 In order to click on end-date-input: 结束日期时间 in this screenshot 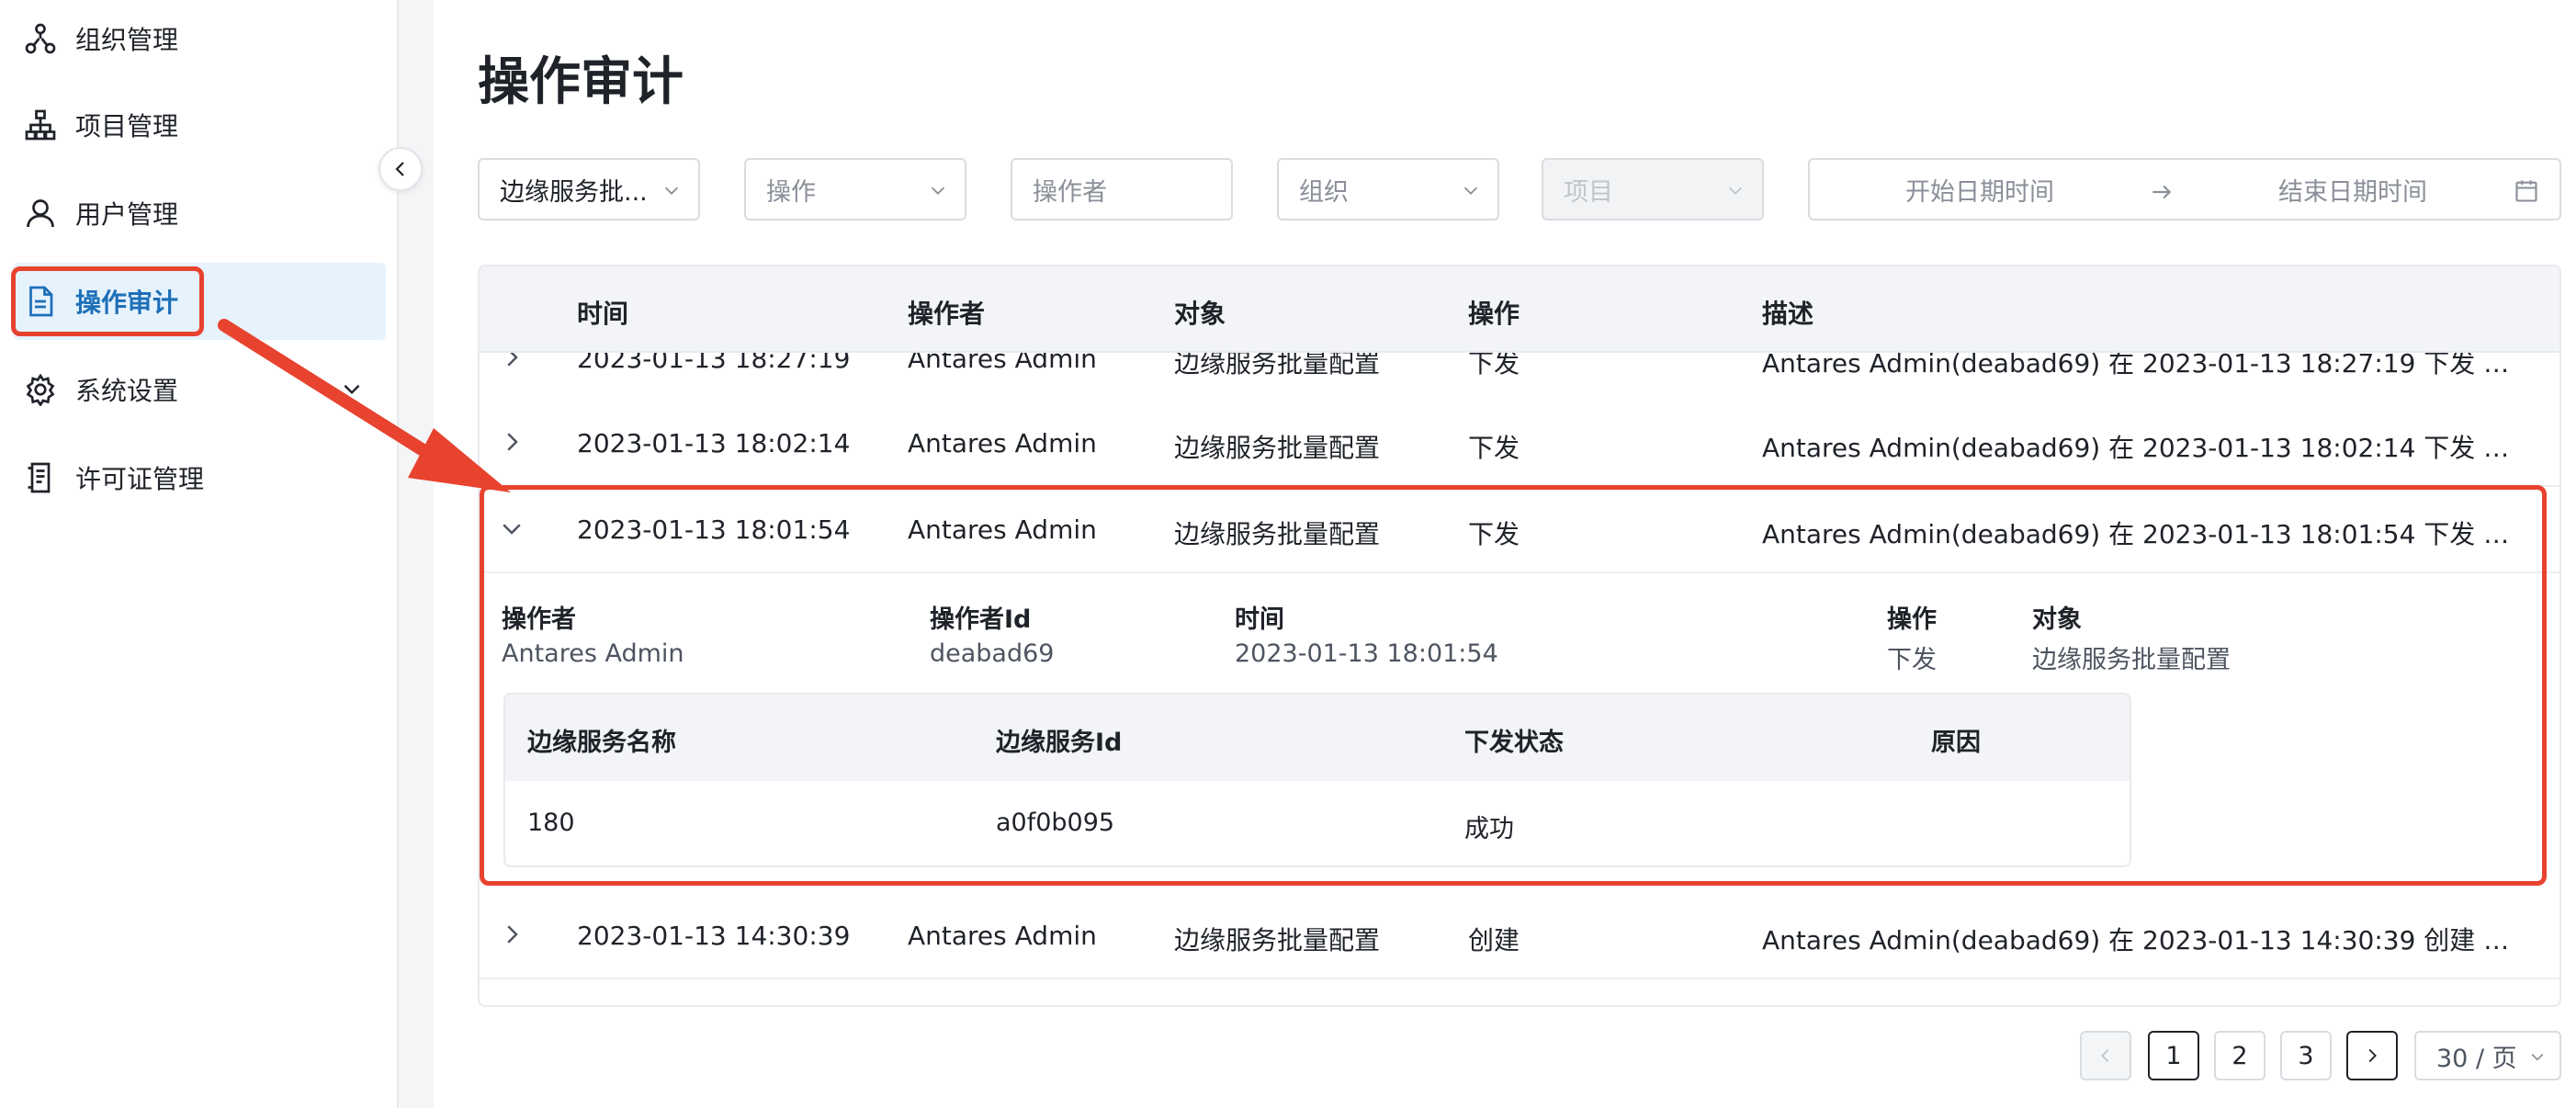, I will do `click(2352, 190)`.